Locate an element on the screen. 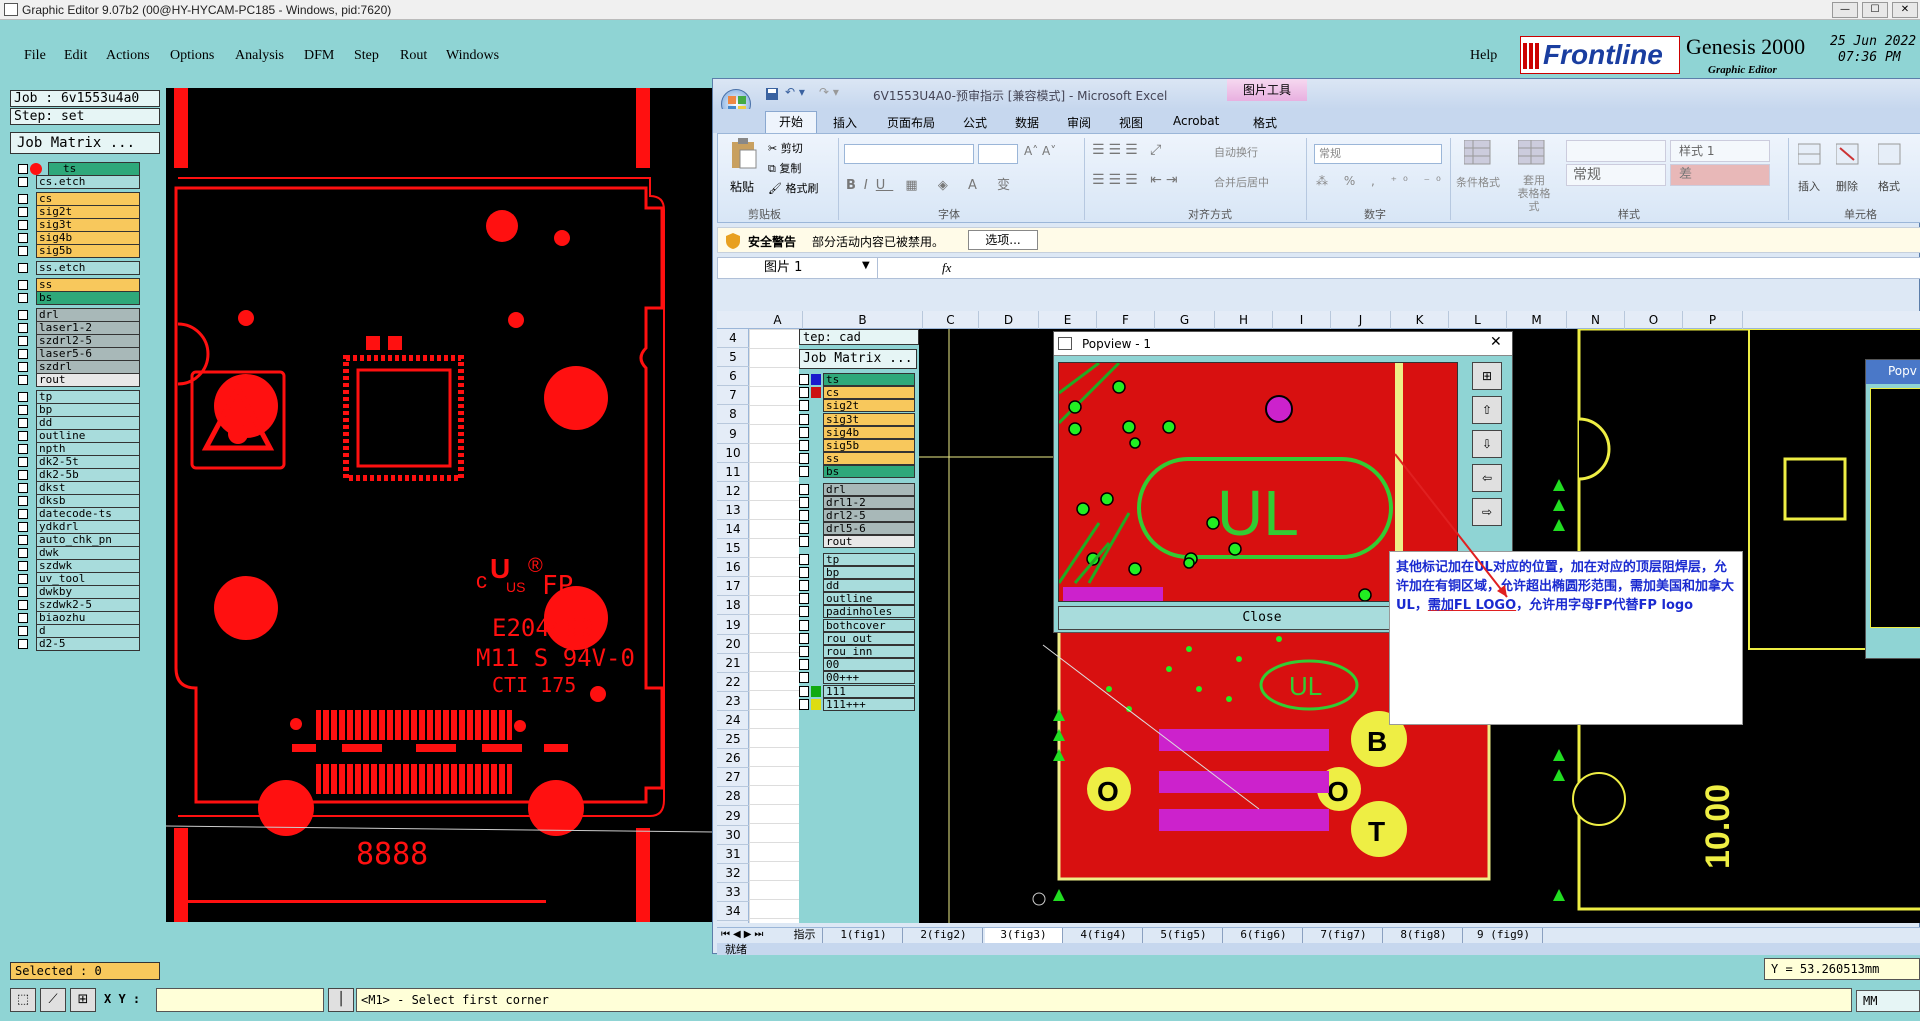  menu-windows: Windows is located at coordinates (472, 56).